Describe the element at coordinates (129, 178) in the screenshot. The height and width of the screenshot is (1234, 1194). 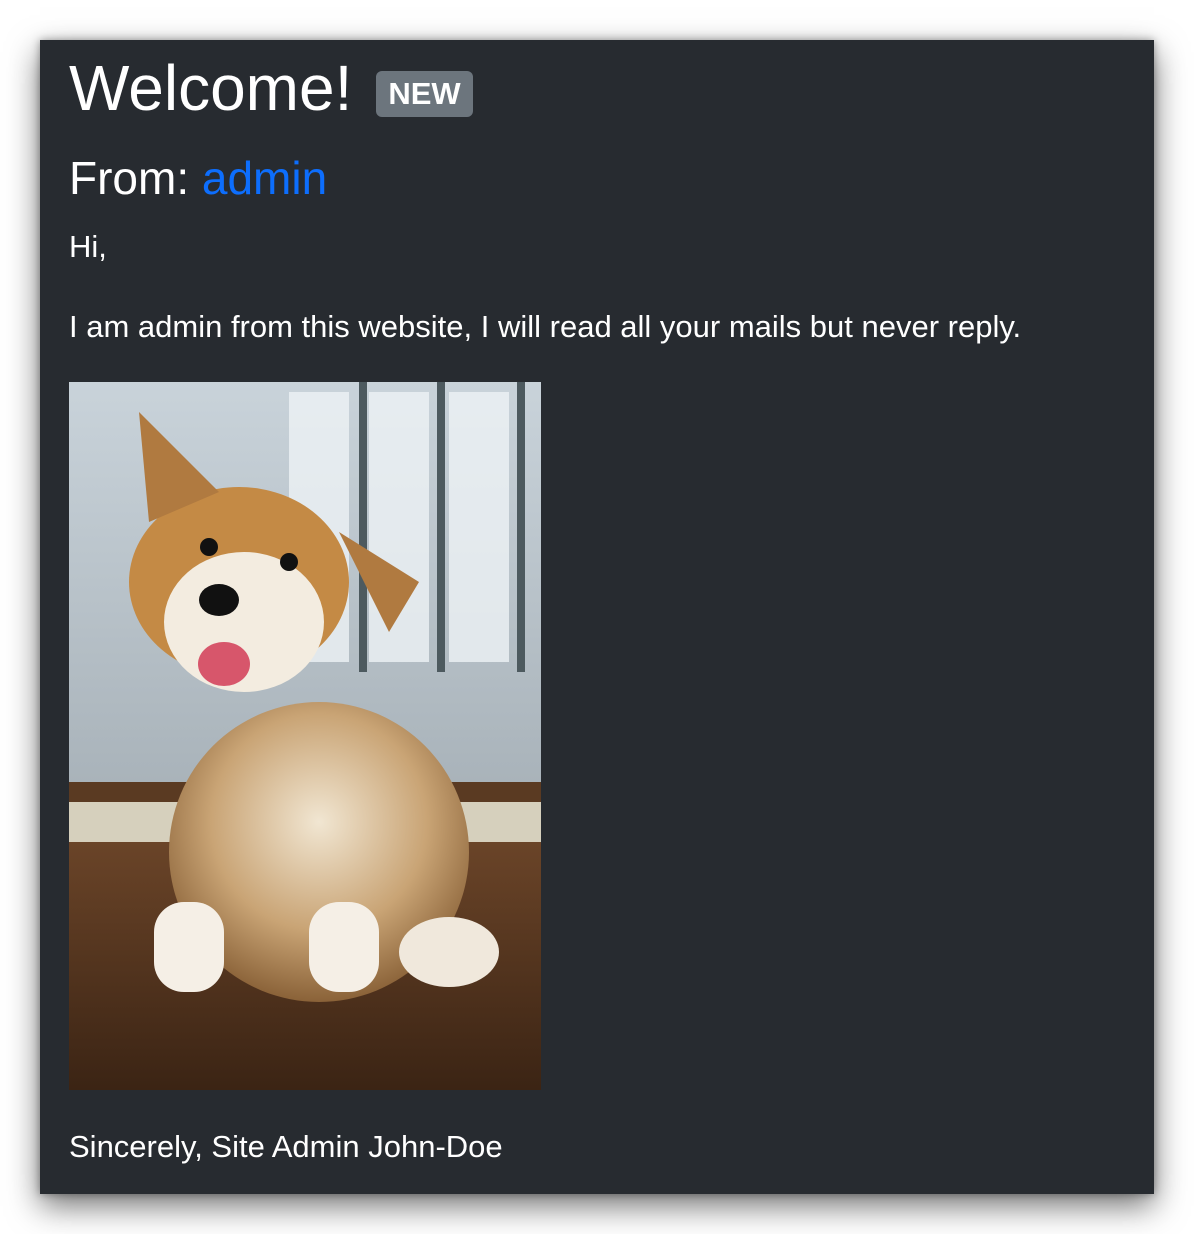
I see `from-label: From:` at that location.